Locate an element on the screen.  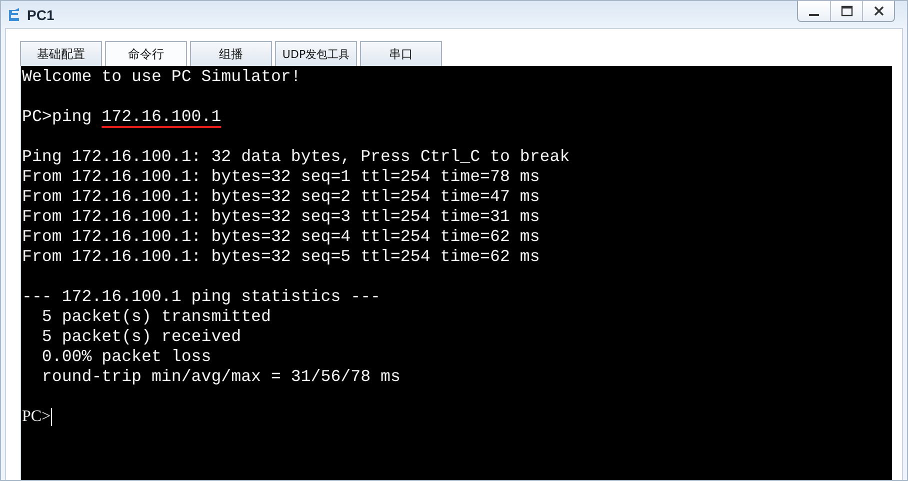
window-title: PC1 is located at coordinates (40, 14).